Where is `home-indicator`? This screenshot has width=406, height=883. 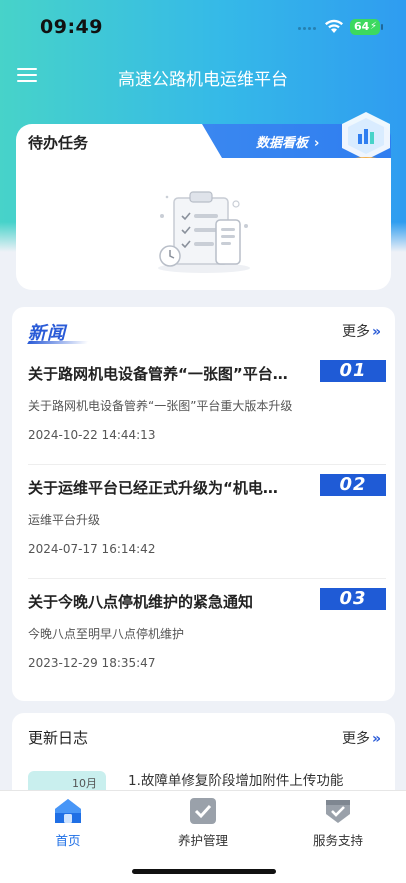
home-indicator is located at coordinates (204, 871).